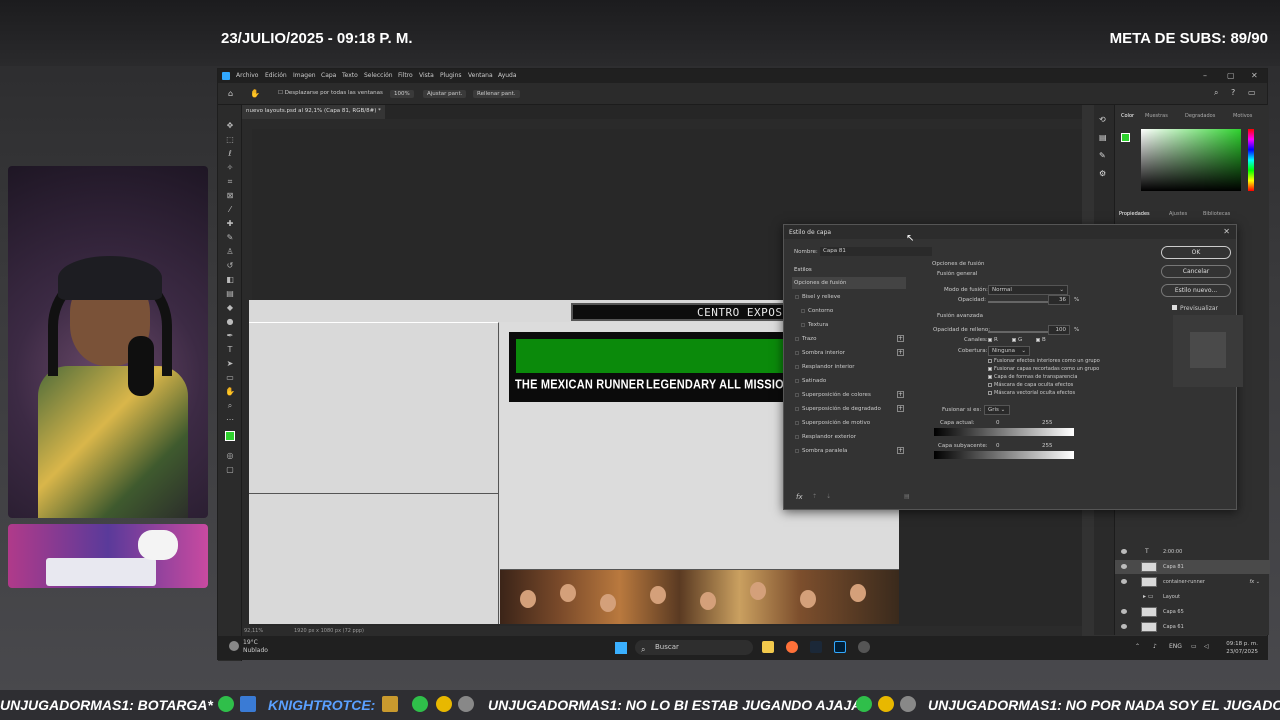  What do you see at coordinates (230, 406) in the screenshot?
I see `zoom-tool-icon: ⌕` at bounding box center [230, 406].